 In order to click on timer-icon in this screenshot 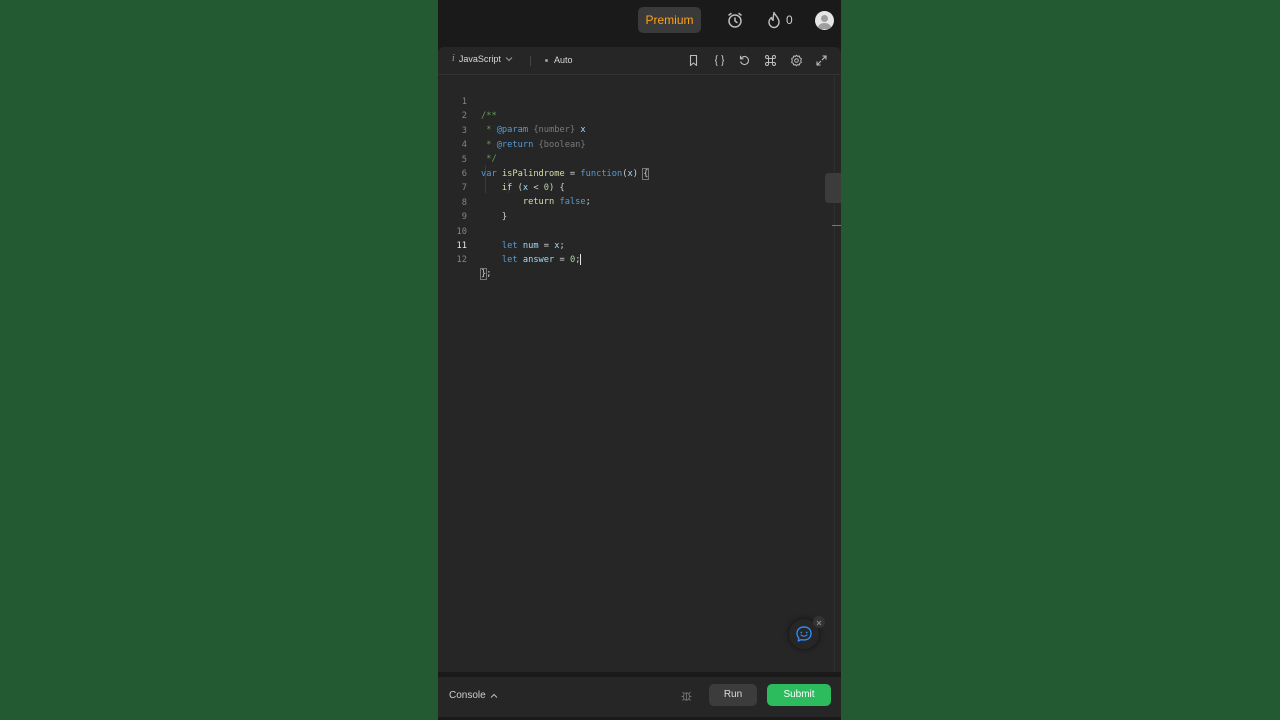, I will do `click(735, 20)`.